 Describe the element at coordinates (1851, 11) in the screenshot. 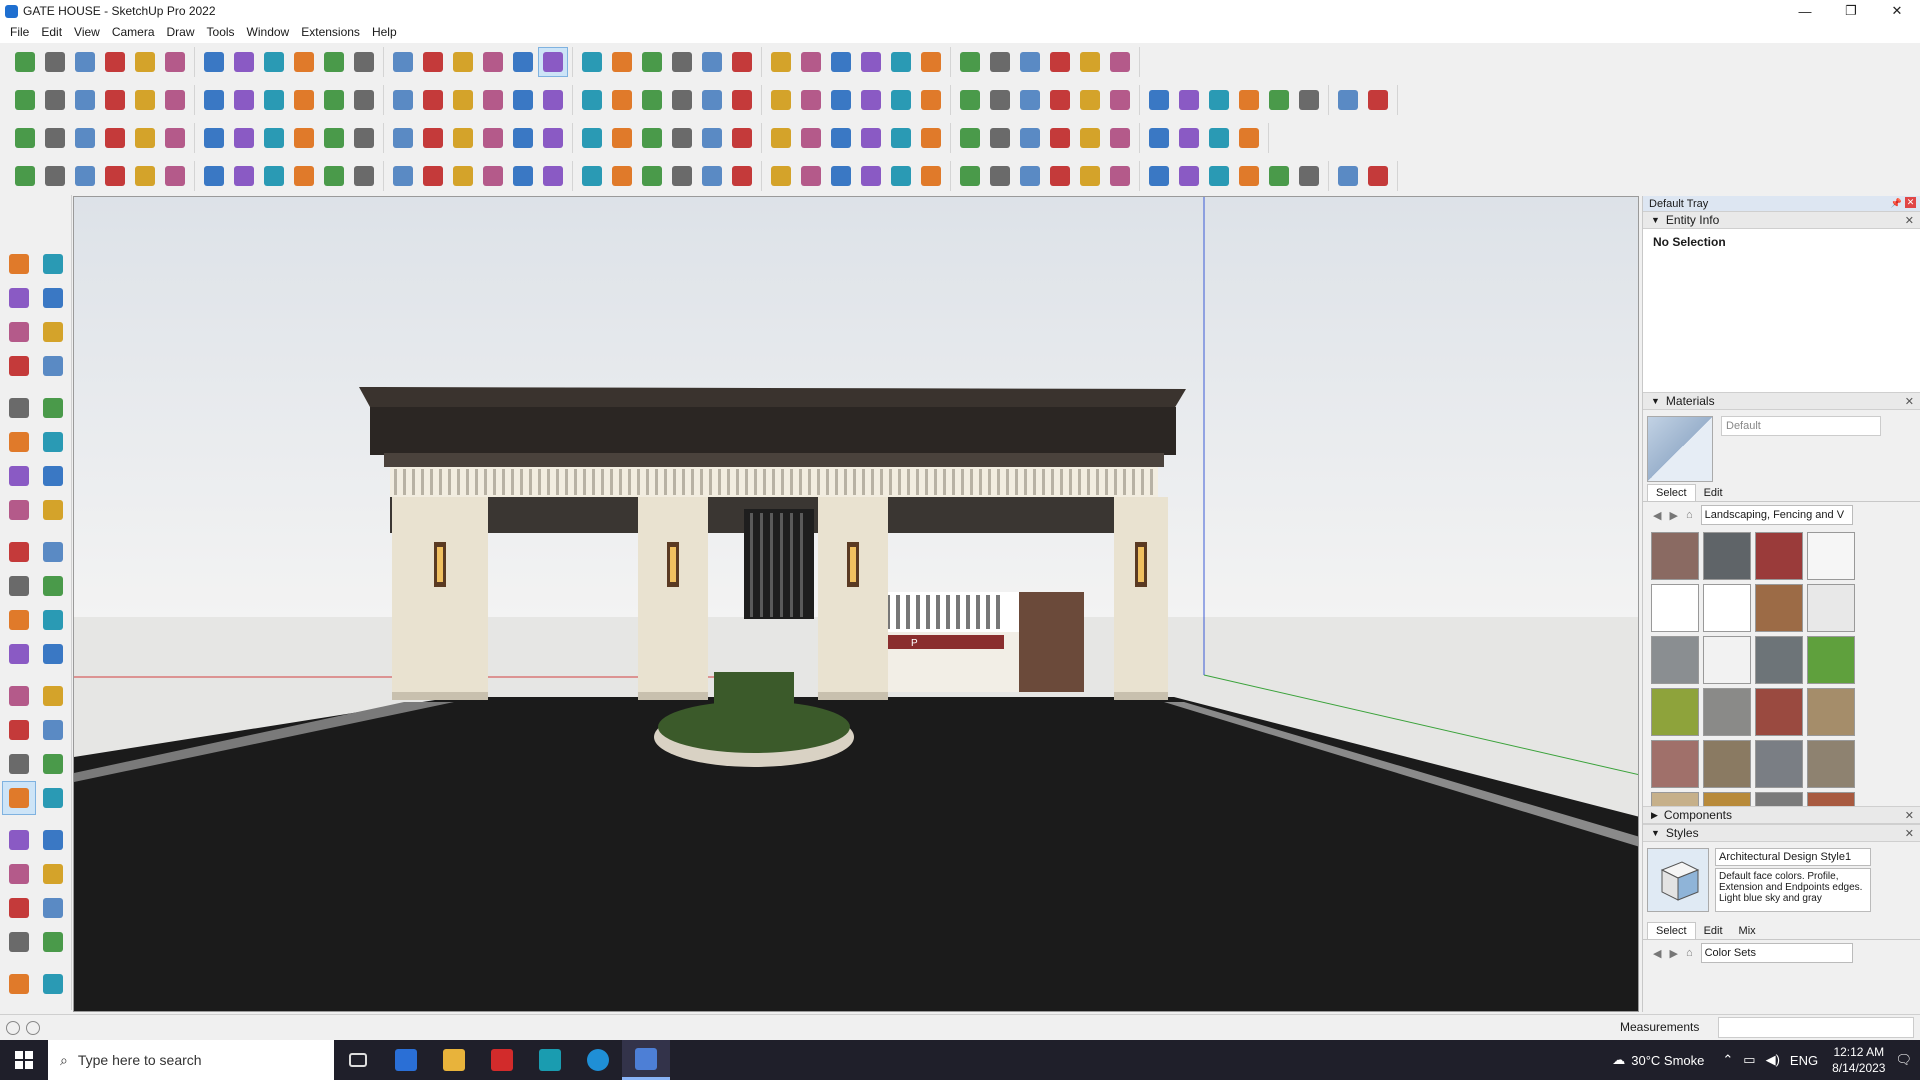

I see `restore-button: ❐` at that location.